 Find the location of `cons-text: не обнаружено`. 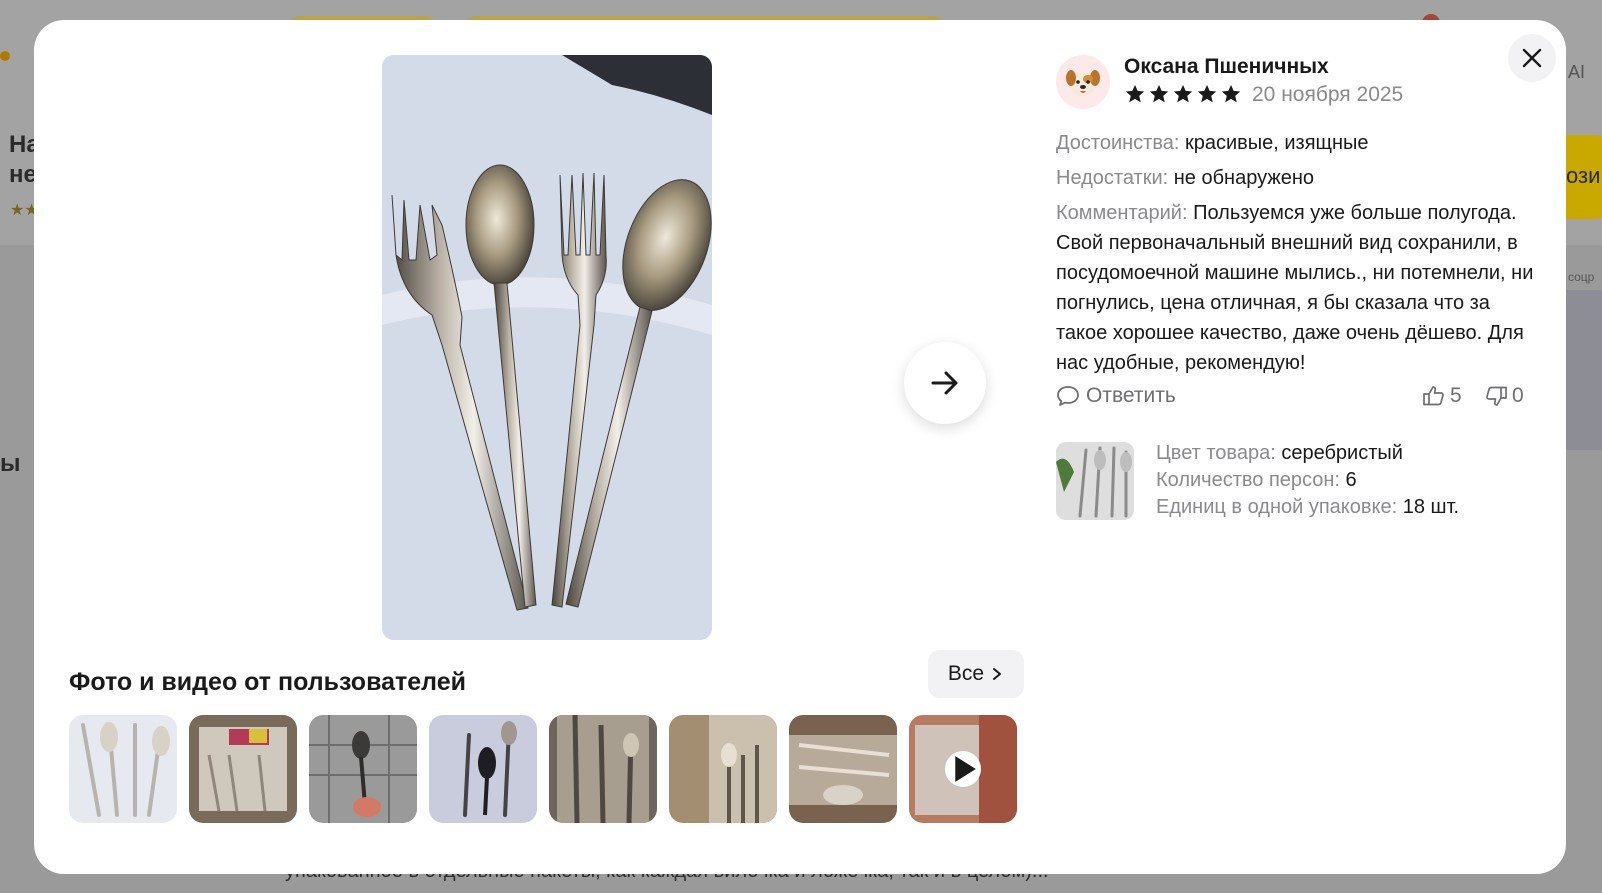

cons-text: не обнаружено is located at coordinates (1244, 178).